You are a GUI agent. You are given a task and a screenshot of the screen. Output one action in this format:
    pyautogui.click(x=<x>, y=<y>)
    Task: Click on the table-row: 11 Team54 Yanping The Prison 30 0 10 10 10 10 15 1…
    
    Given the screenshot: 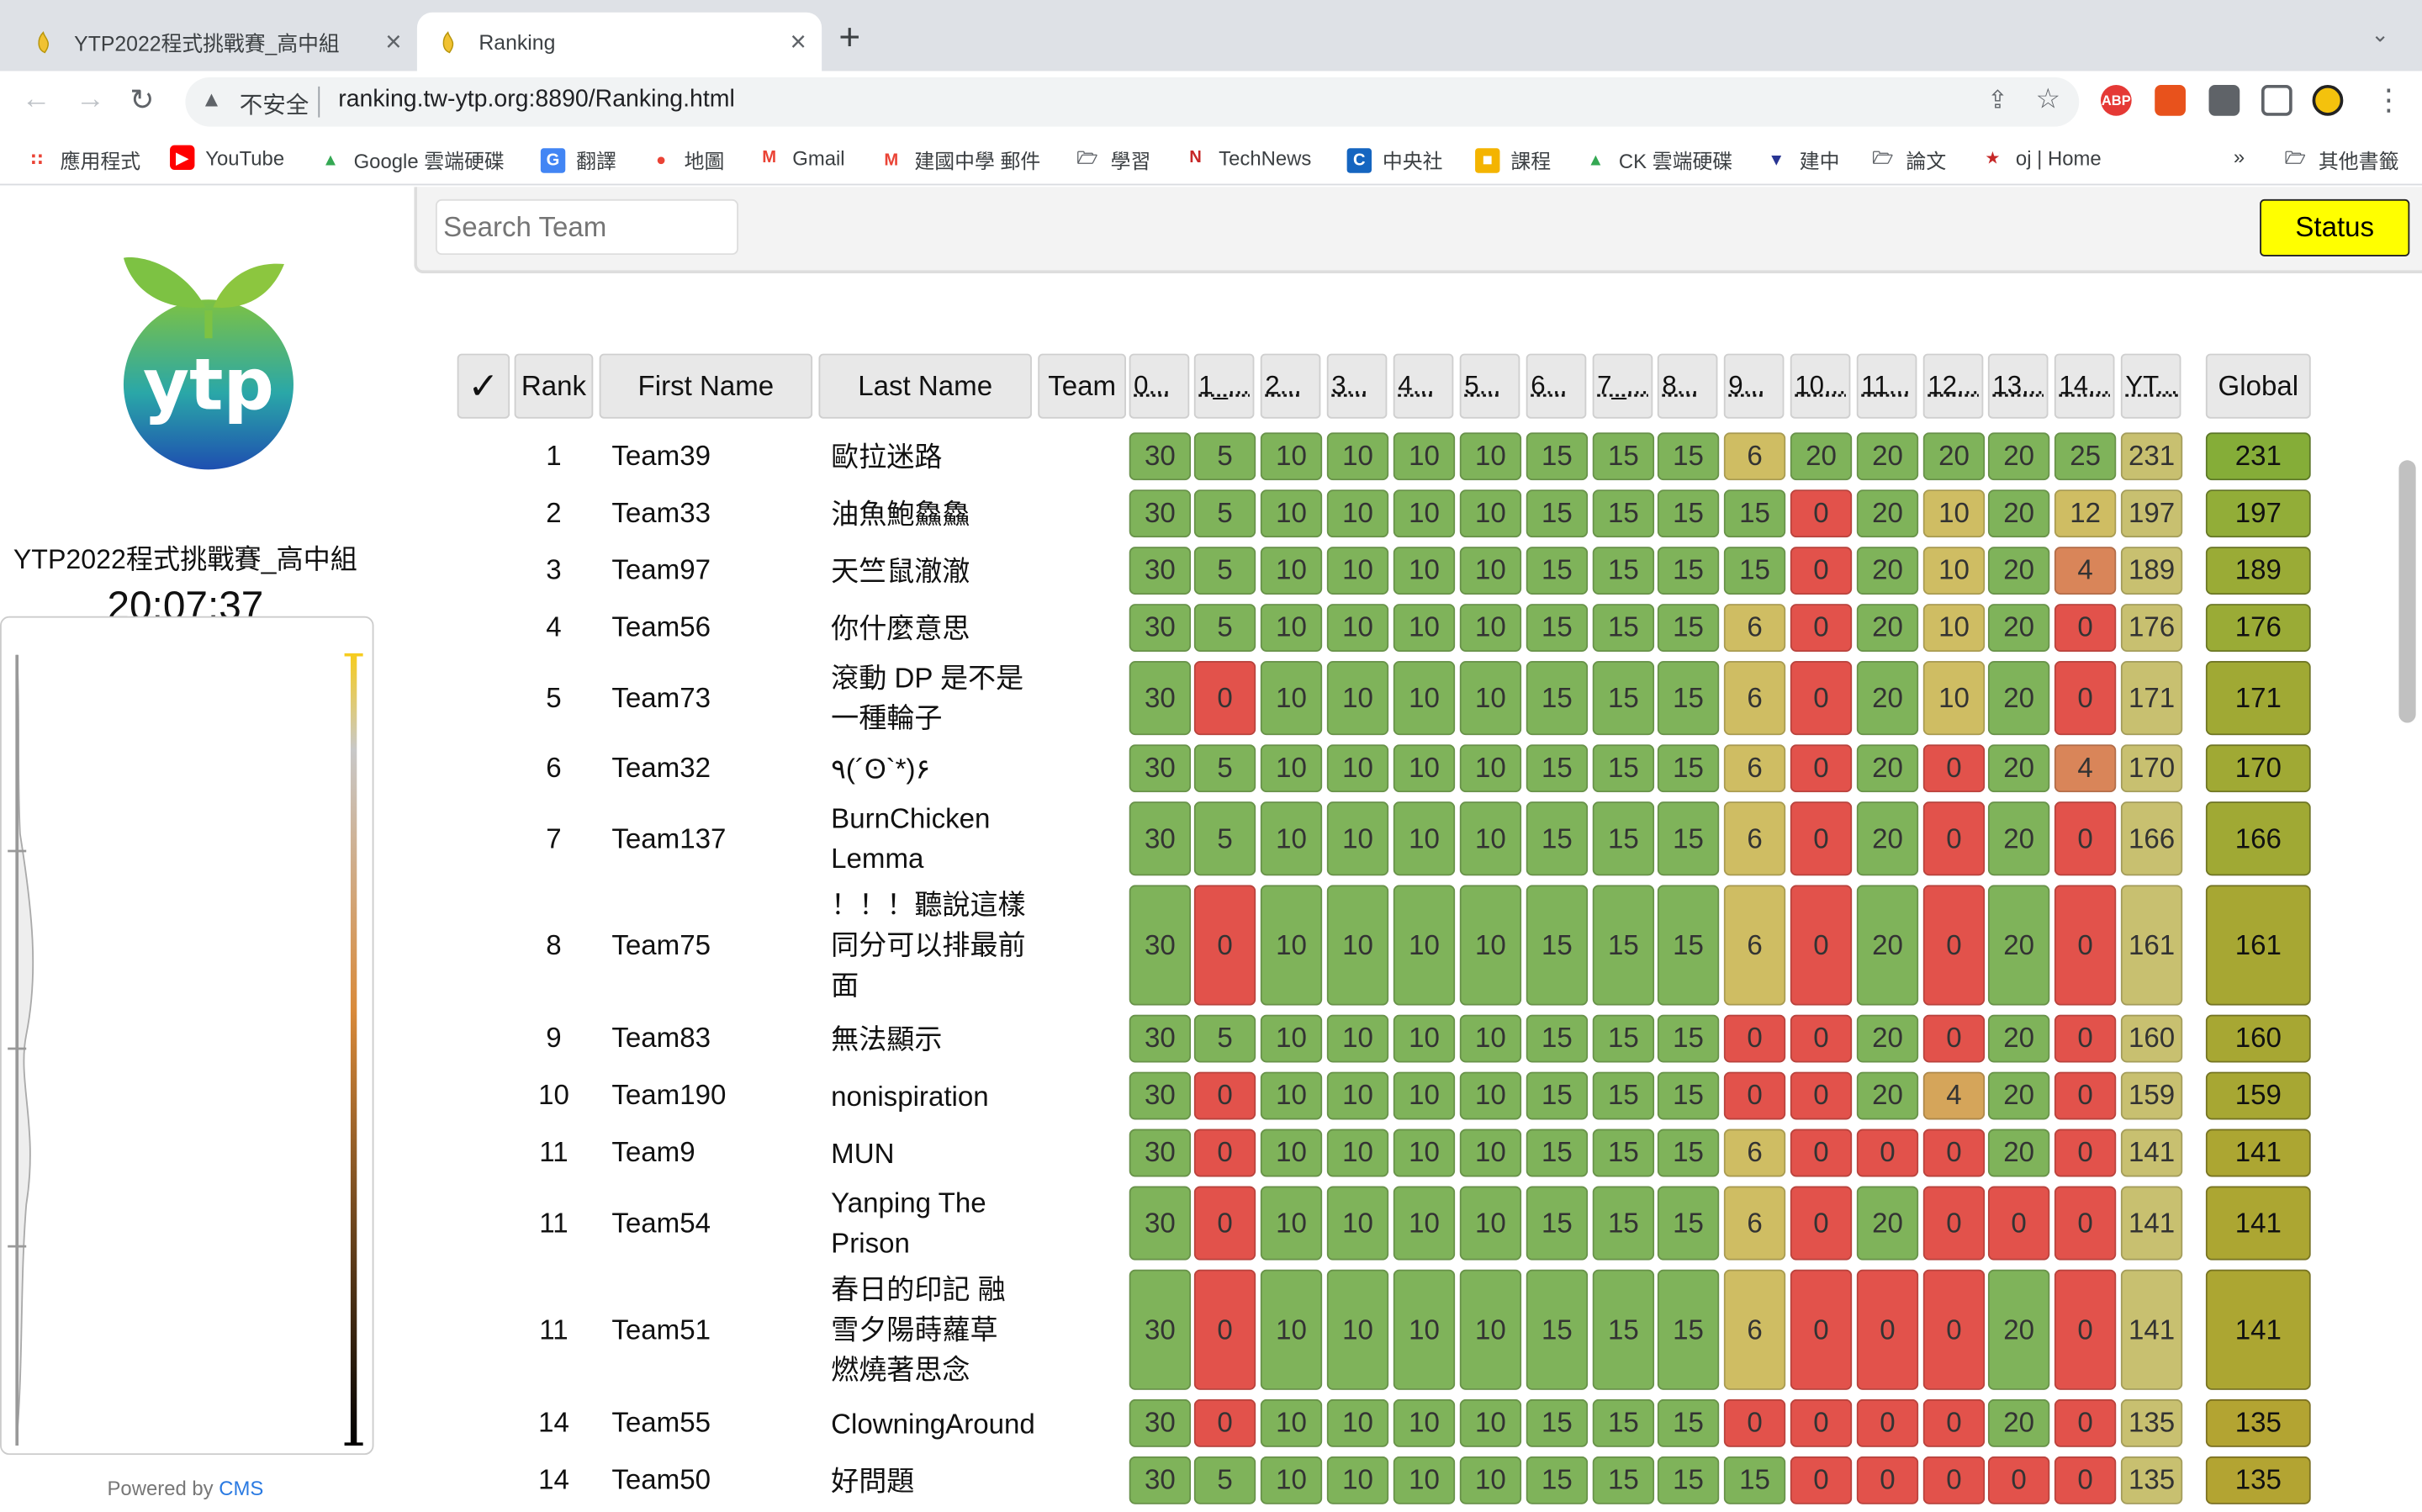 What is the action you would take?
    pyautogui.click(x=1384, y=1223)
    